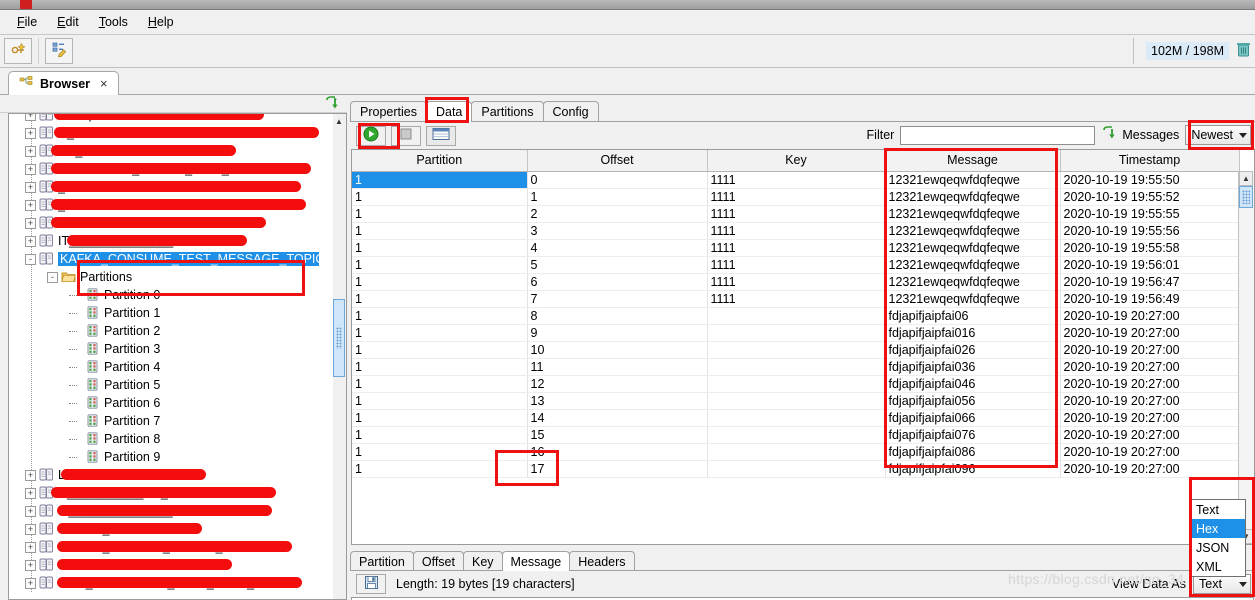 The image size is (1255, 600). Describe the element at coordinates (796, 401) in the screenshot. I see `table-row: 1 13 fdjapifjaipfai056 2020-10-19 20:27:00` at that location.